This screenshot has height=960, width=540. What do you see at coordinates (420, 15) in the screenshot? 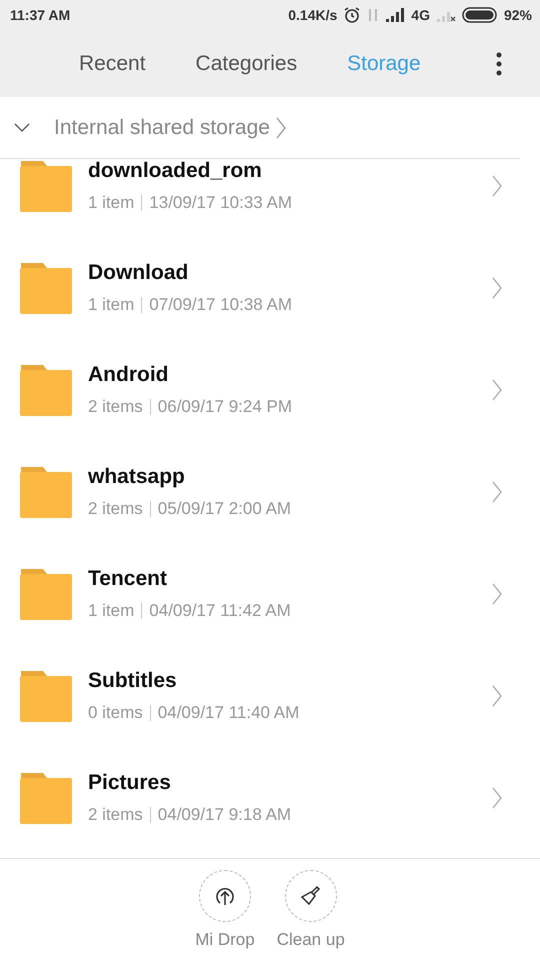
I see `network-type: 4G` at bounding box center [420, 15].